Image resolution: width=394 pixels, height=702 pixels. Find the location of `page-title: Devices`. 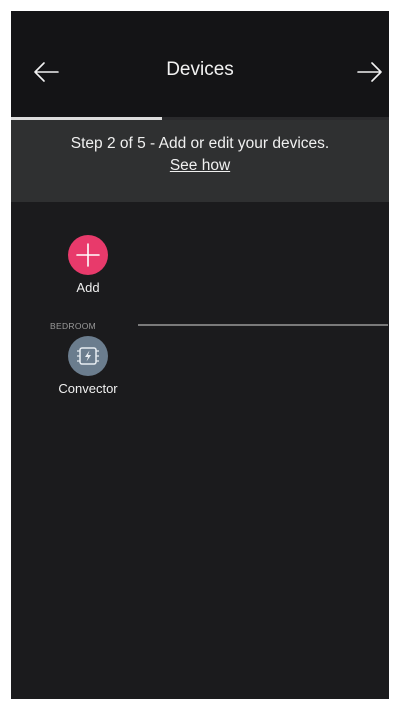

page-title: Devices is located at coordinates (200, 69).